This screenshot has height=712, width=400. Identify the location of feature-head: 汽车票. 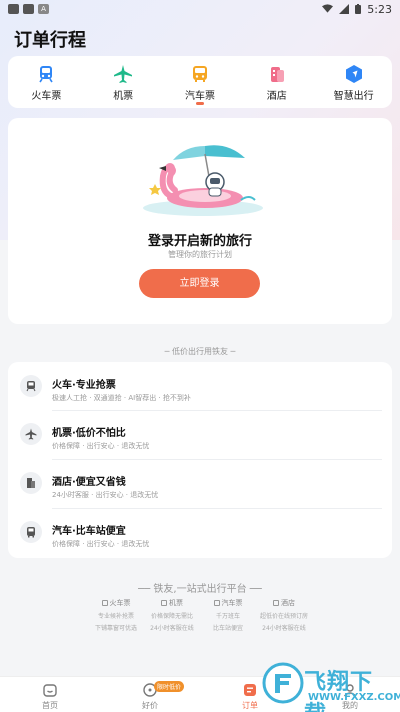
(232, 603).